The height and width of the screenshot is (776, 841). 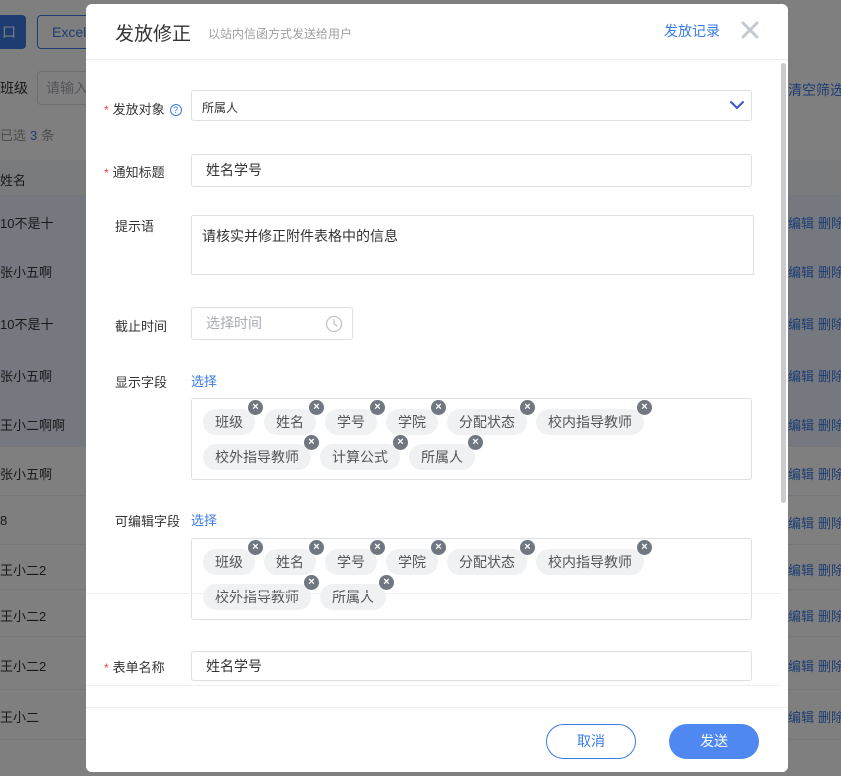 What do you see at coordinates (141, 382) in the screenshot?
I see `display-fields-label: 显示字段` at bounding box center [141, 382].